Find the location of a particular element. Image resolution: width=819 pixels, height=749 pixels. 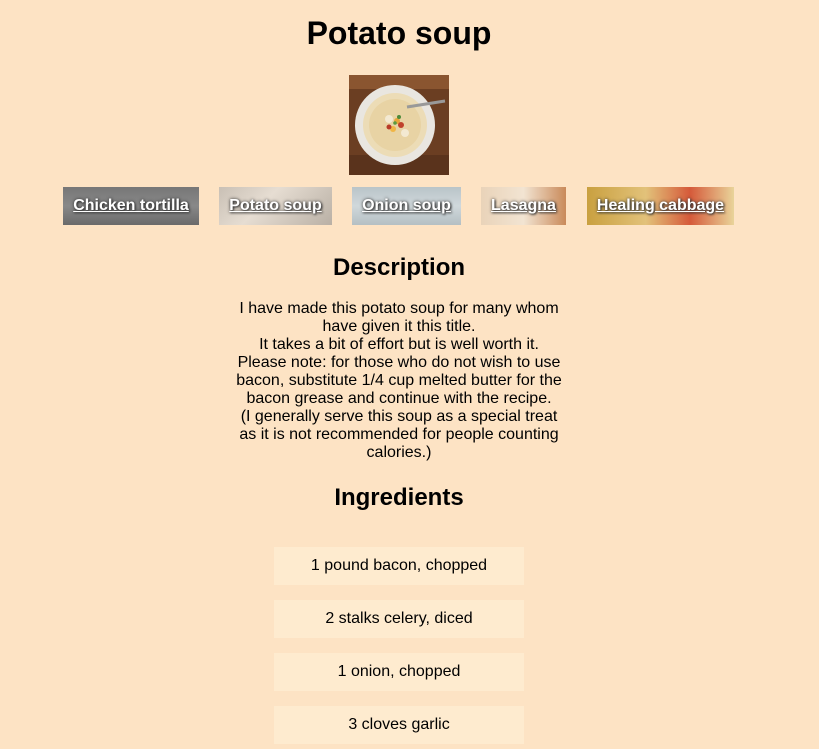

ingredient-item: 2 stalks celery, diced is located at coordinates (399, 619).